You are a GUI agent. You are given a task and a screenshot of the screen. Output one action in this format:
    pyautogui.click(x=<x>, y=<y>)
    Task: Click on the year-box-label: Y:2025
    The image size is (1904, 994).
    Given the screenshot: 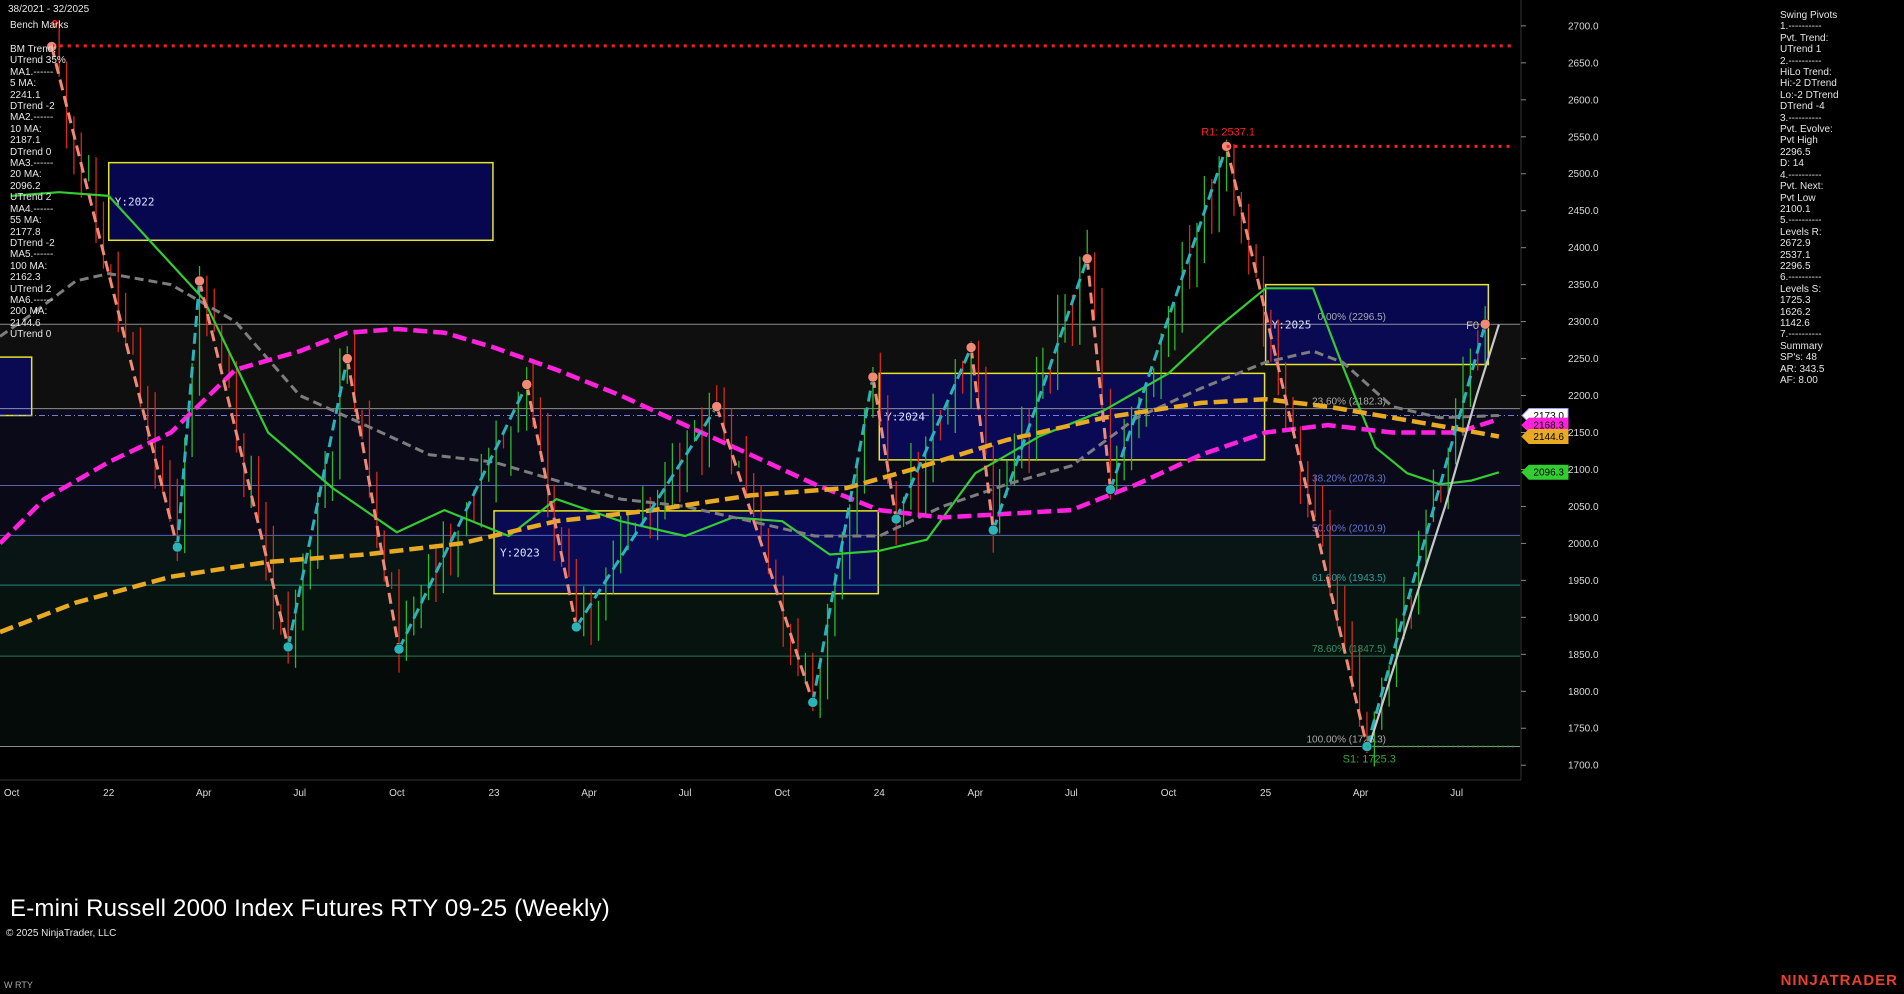 What is the action you would take?
    pyautogui.click(x=1292, y=325)
    